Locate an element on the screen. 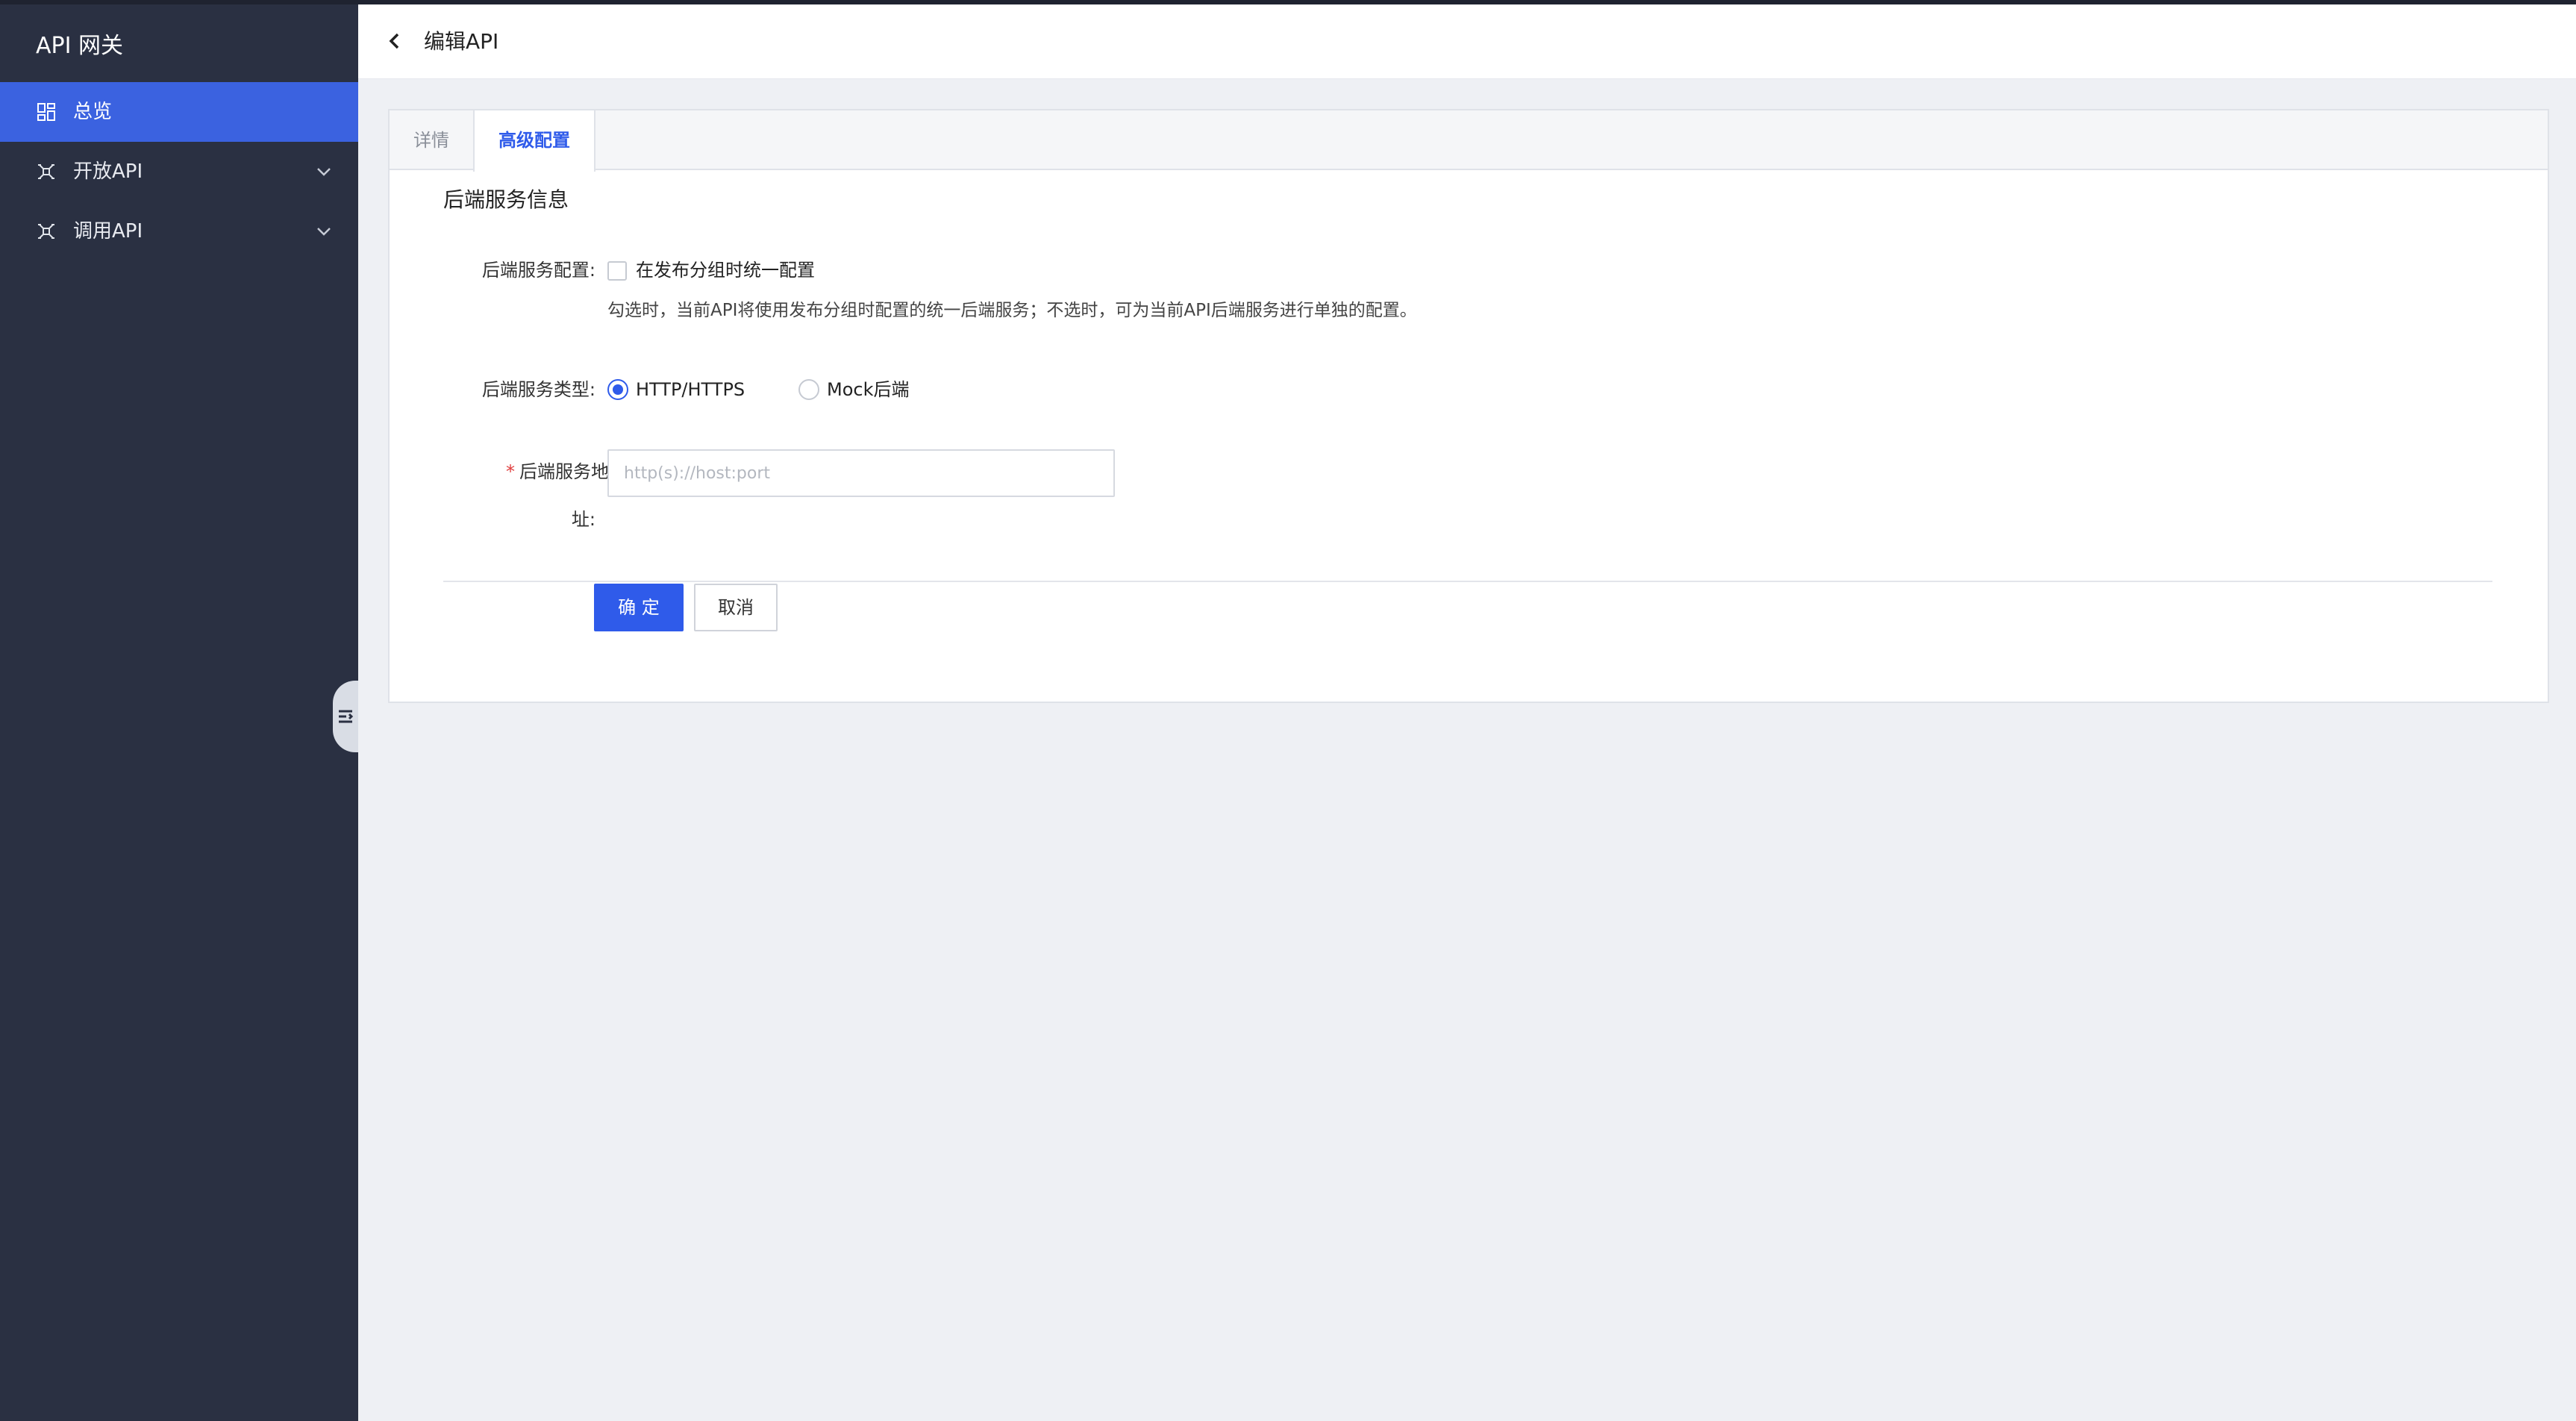 The height and width of the screenshot is (1421, 2576). radio-http-https-label: HTTP/HTTPS is located at coordinates (690, 389).